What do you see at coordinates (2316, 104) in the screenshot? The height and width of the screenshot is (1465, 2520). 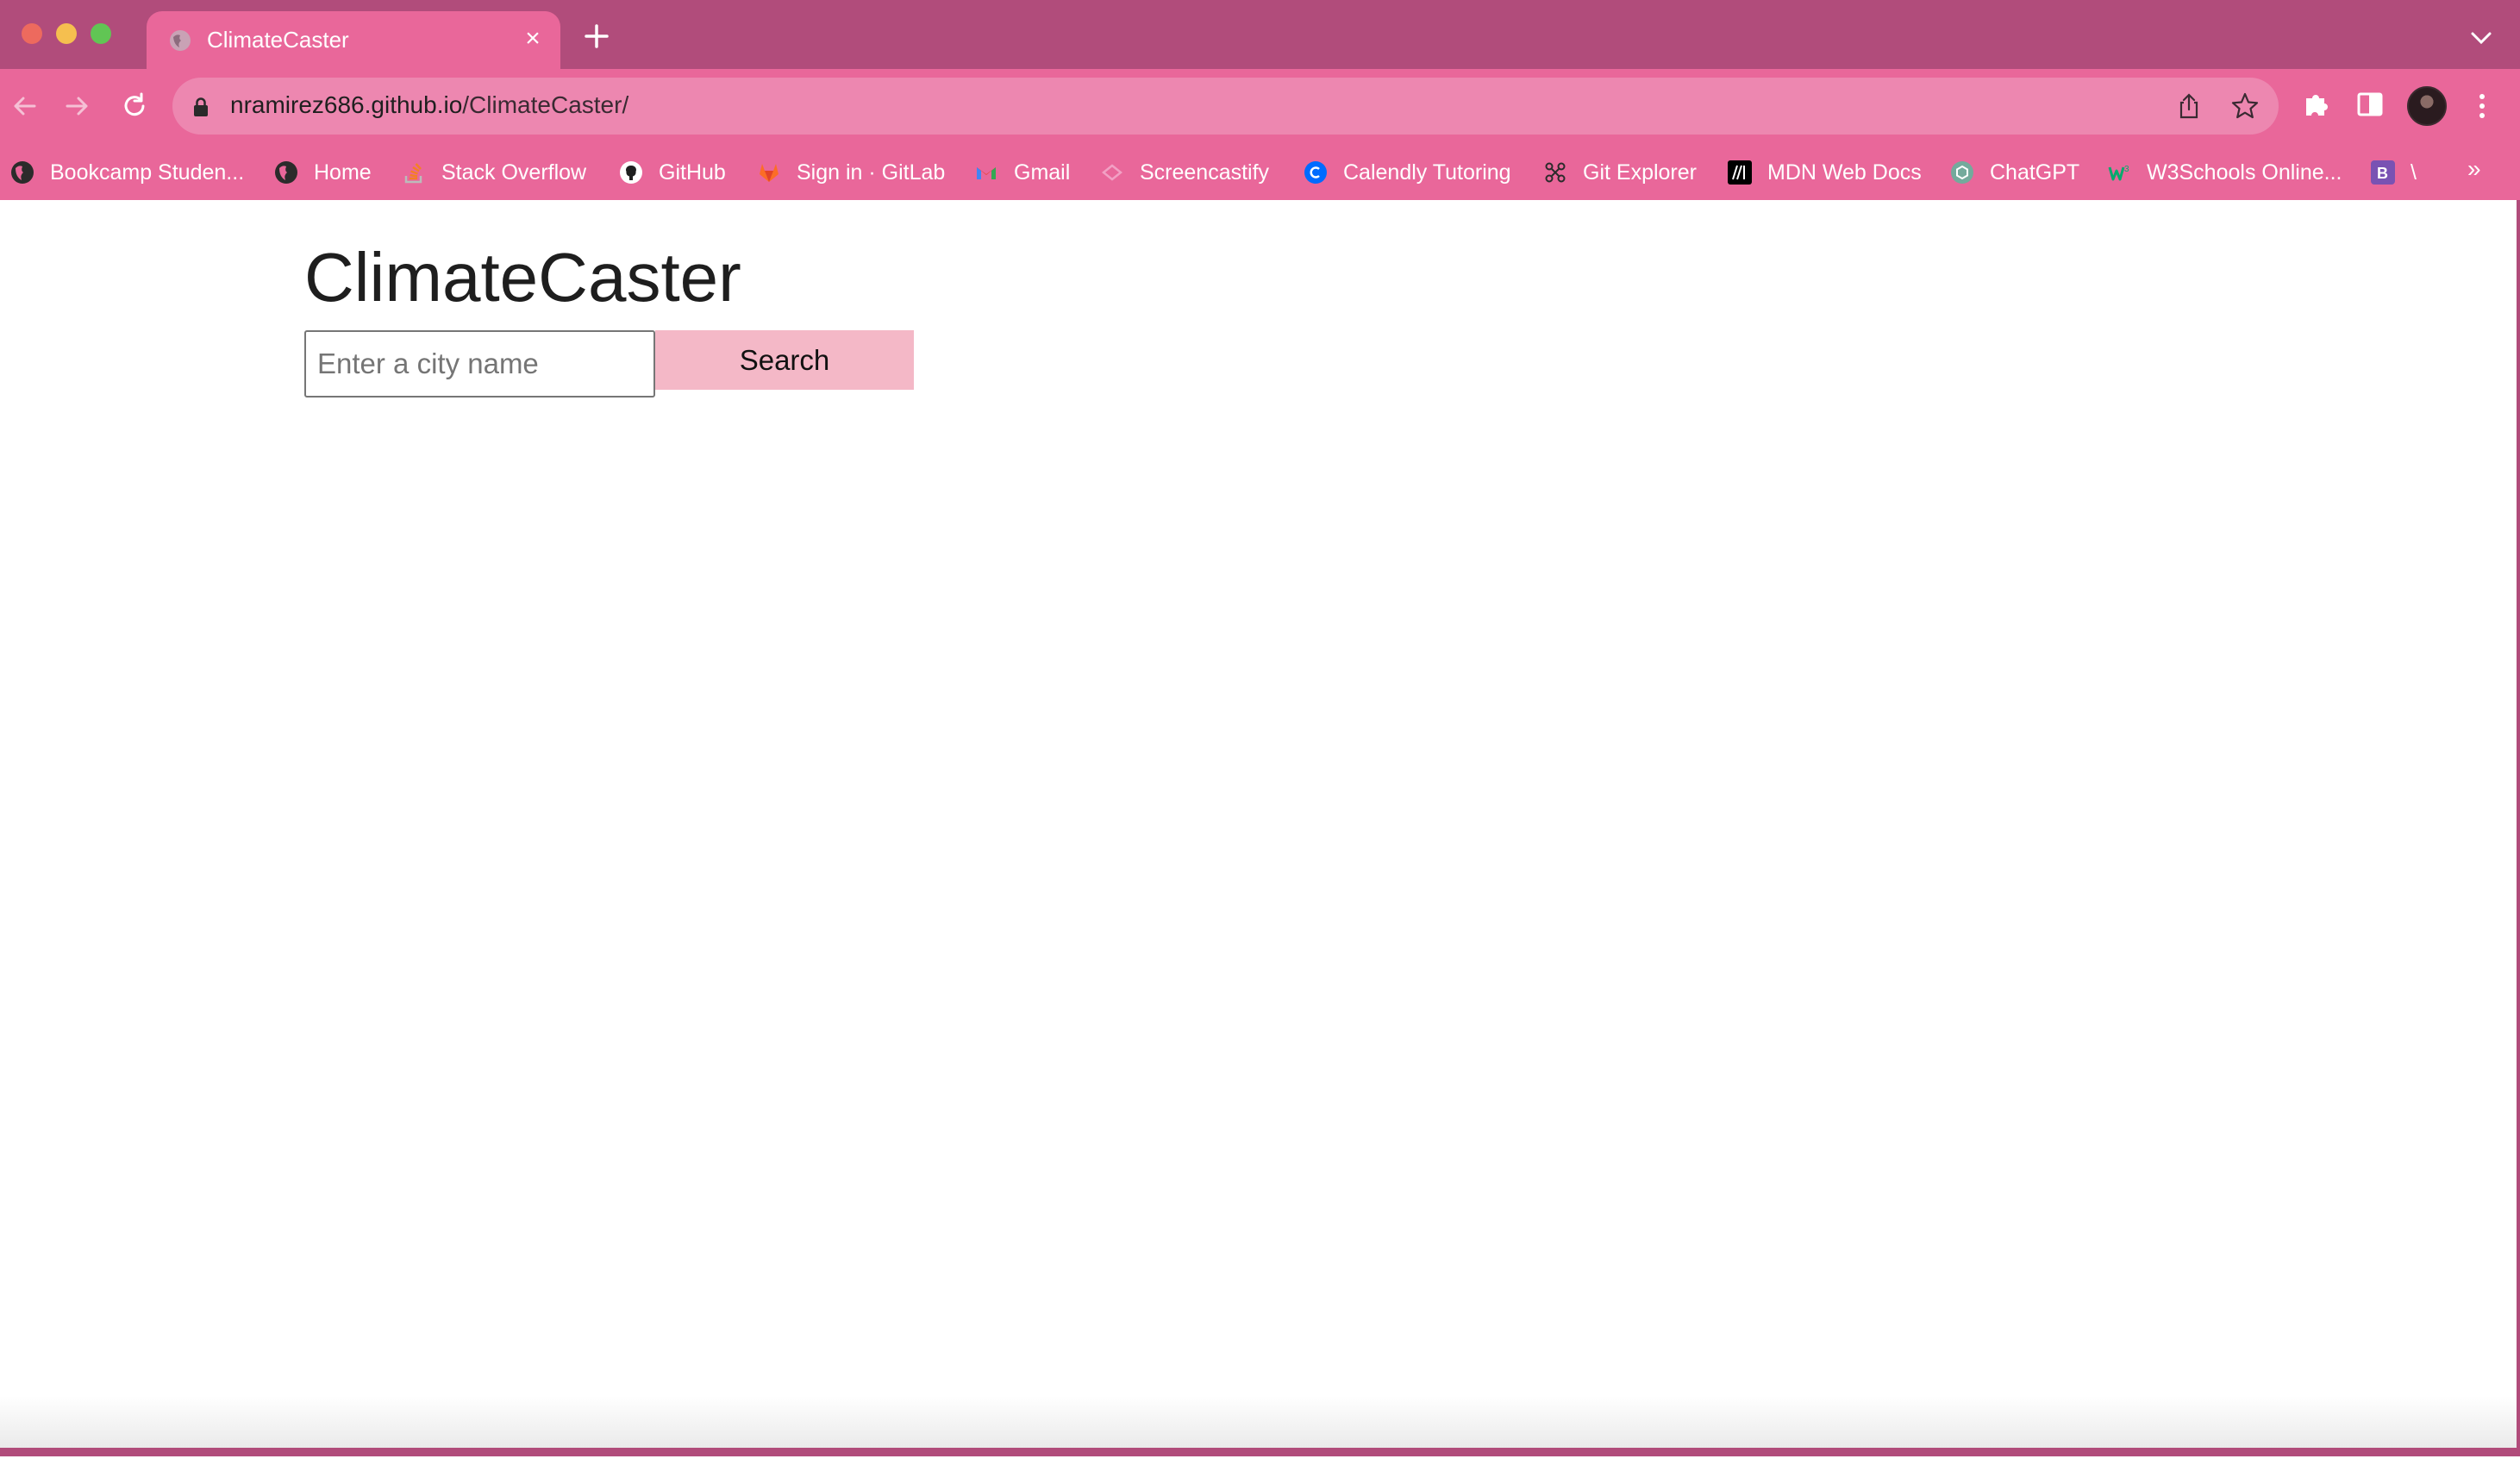 I see `extensions-icon` at bounding box center [2316, 104].